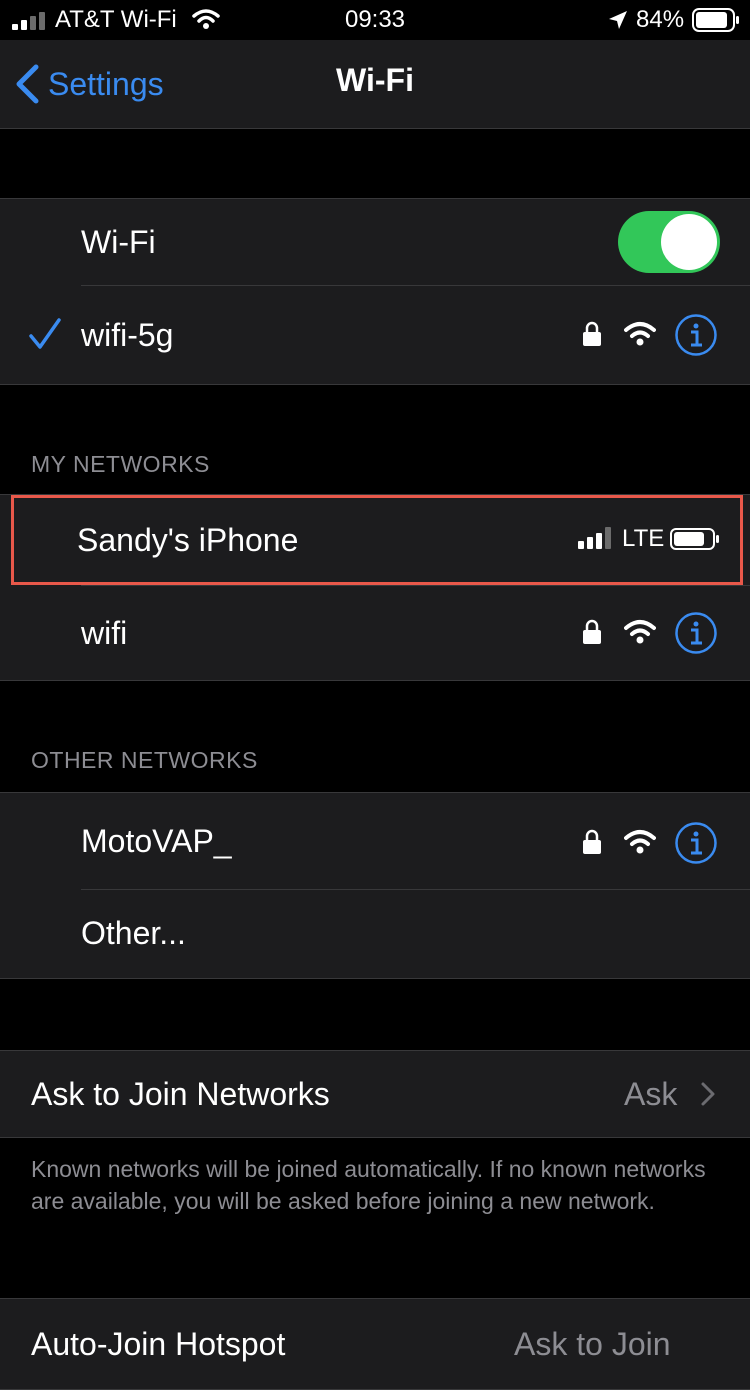  I want to click on checkmark-icon, so click(45, 333).